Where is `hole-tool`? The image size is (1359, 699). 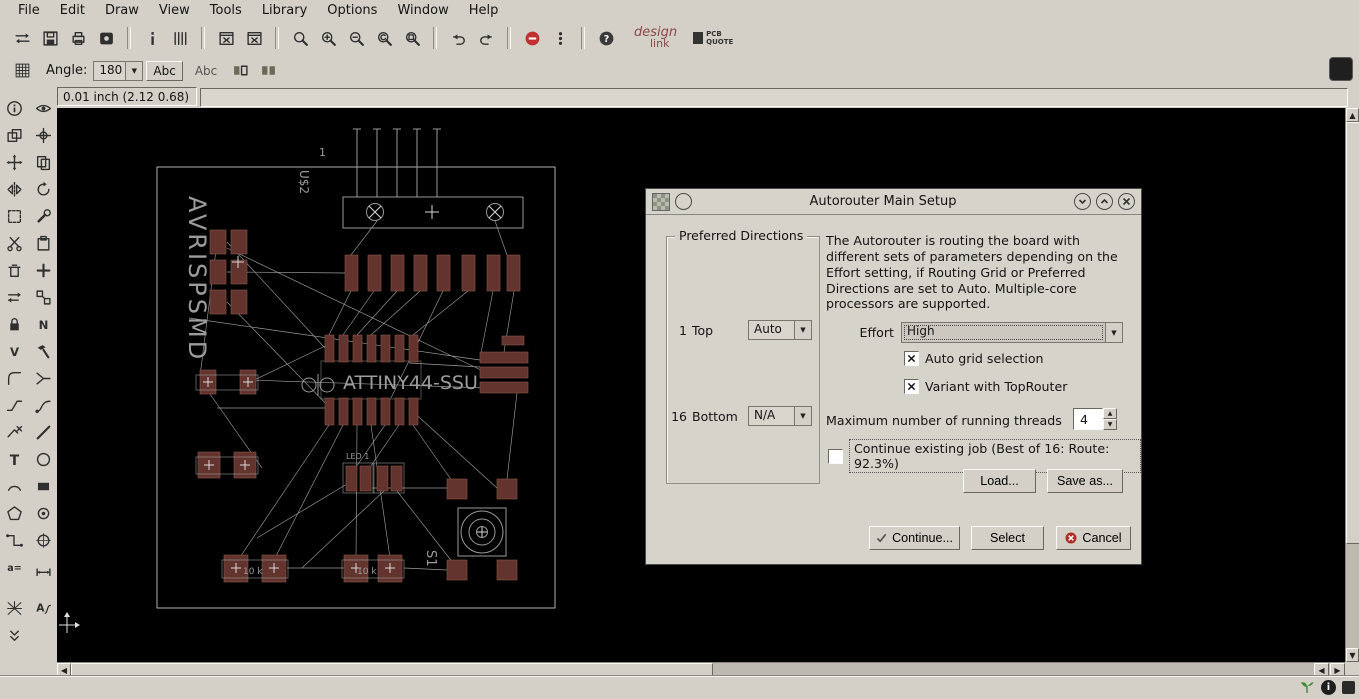 hole-tool is located at coordinates (43, 540).